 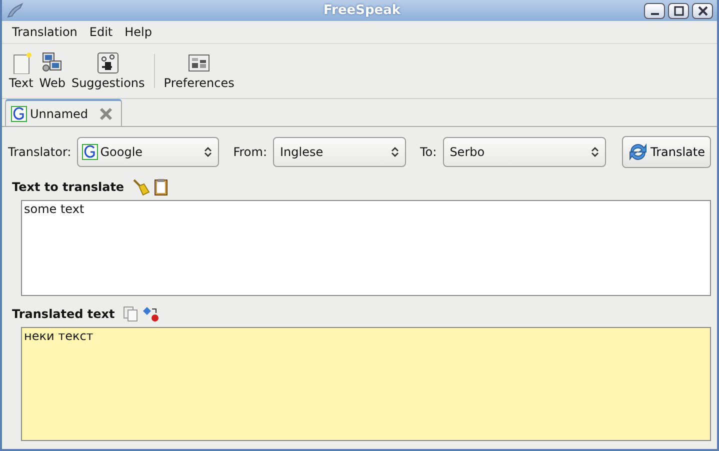 I want to click on to-dropdown: Serbo, so click(x=524, y=152).